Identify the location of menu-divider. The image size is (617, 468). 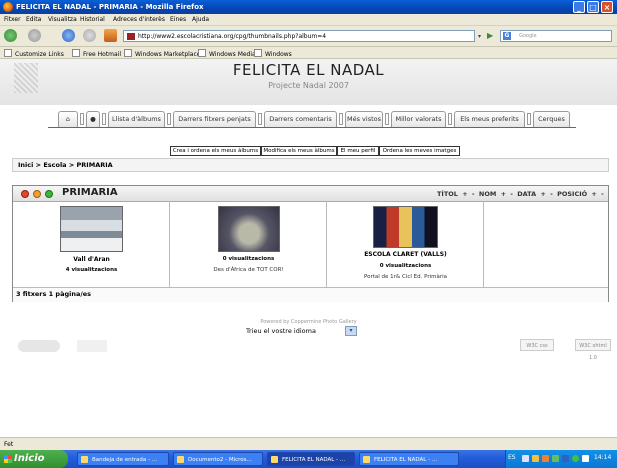
(312, 127).